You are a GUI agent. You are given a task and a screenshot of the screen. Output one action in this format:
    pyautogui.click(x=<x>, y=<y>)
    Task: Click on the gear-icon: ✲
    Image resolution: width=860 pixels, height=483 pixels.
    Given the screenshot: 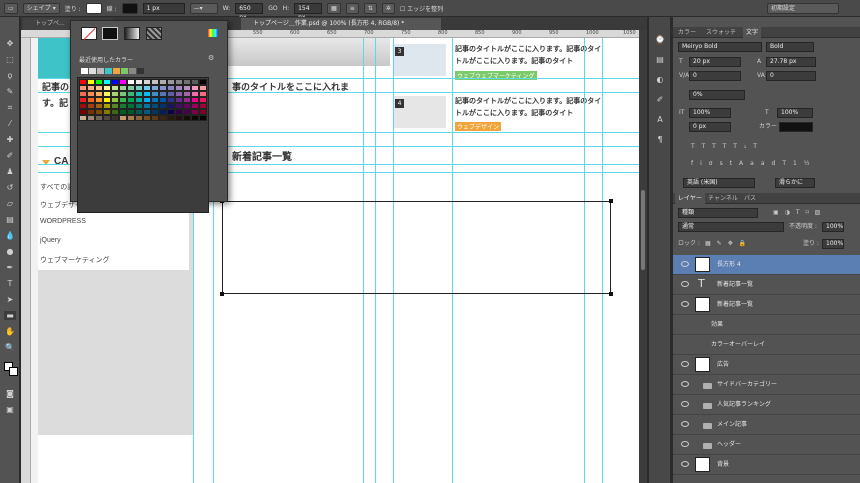 What is the action you would take?
    pyautogui.click(x=388, y=8)
    